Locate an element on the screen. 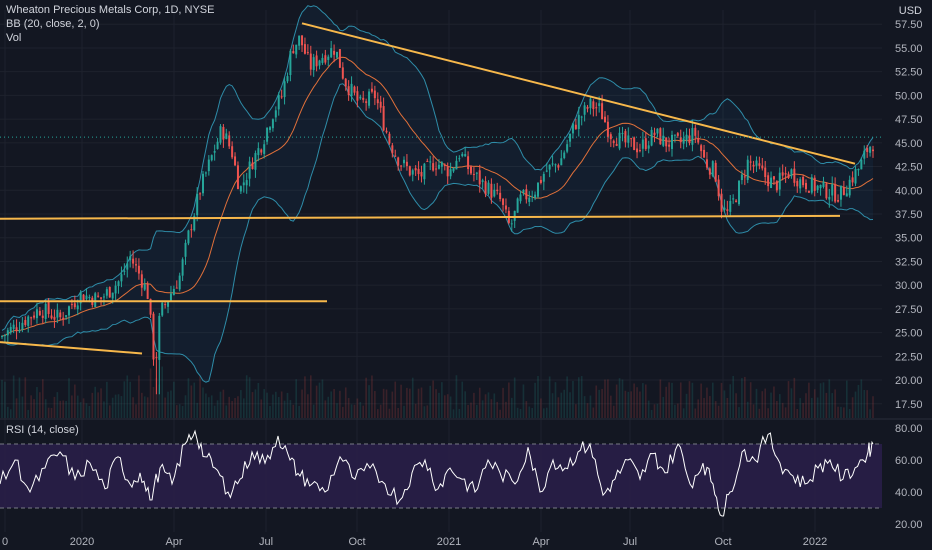 This screenshot has height=550, width=932. symbol-legend: Wheaton Precious Metals Corp, 1D, NYSE is located at coordinates (110, 10).